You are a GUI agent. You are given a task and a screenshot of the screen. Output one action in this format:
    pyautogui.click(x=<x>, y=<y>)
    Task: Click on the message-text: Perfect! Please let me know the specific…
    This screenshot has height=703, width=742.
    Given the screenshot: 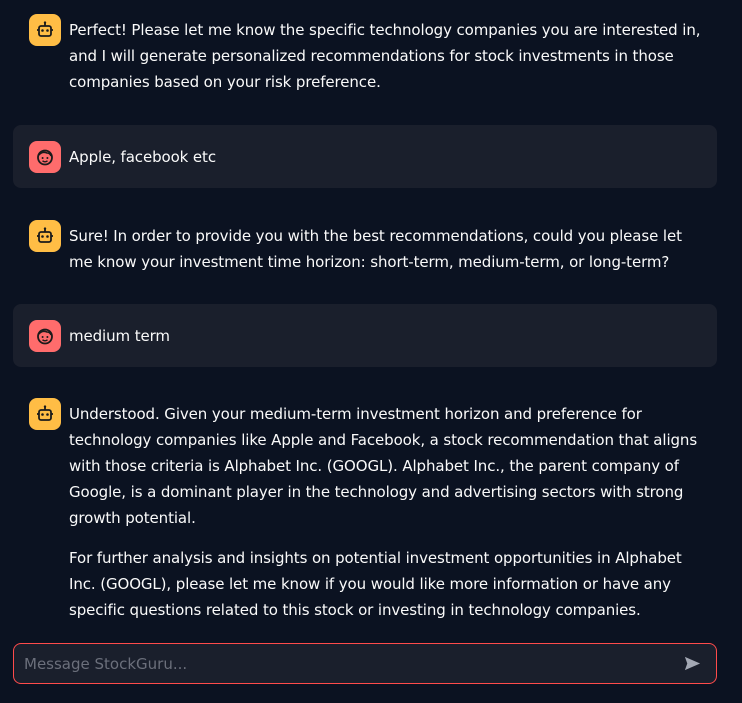 What is the action you would take?
    pyautogui.click(x=385, y=56)
    